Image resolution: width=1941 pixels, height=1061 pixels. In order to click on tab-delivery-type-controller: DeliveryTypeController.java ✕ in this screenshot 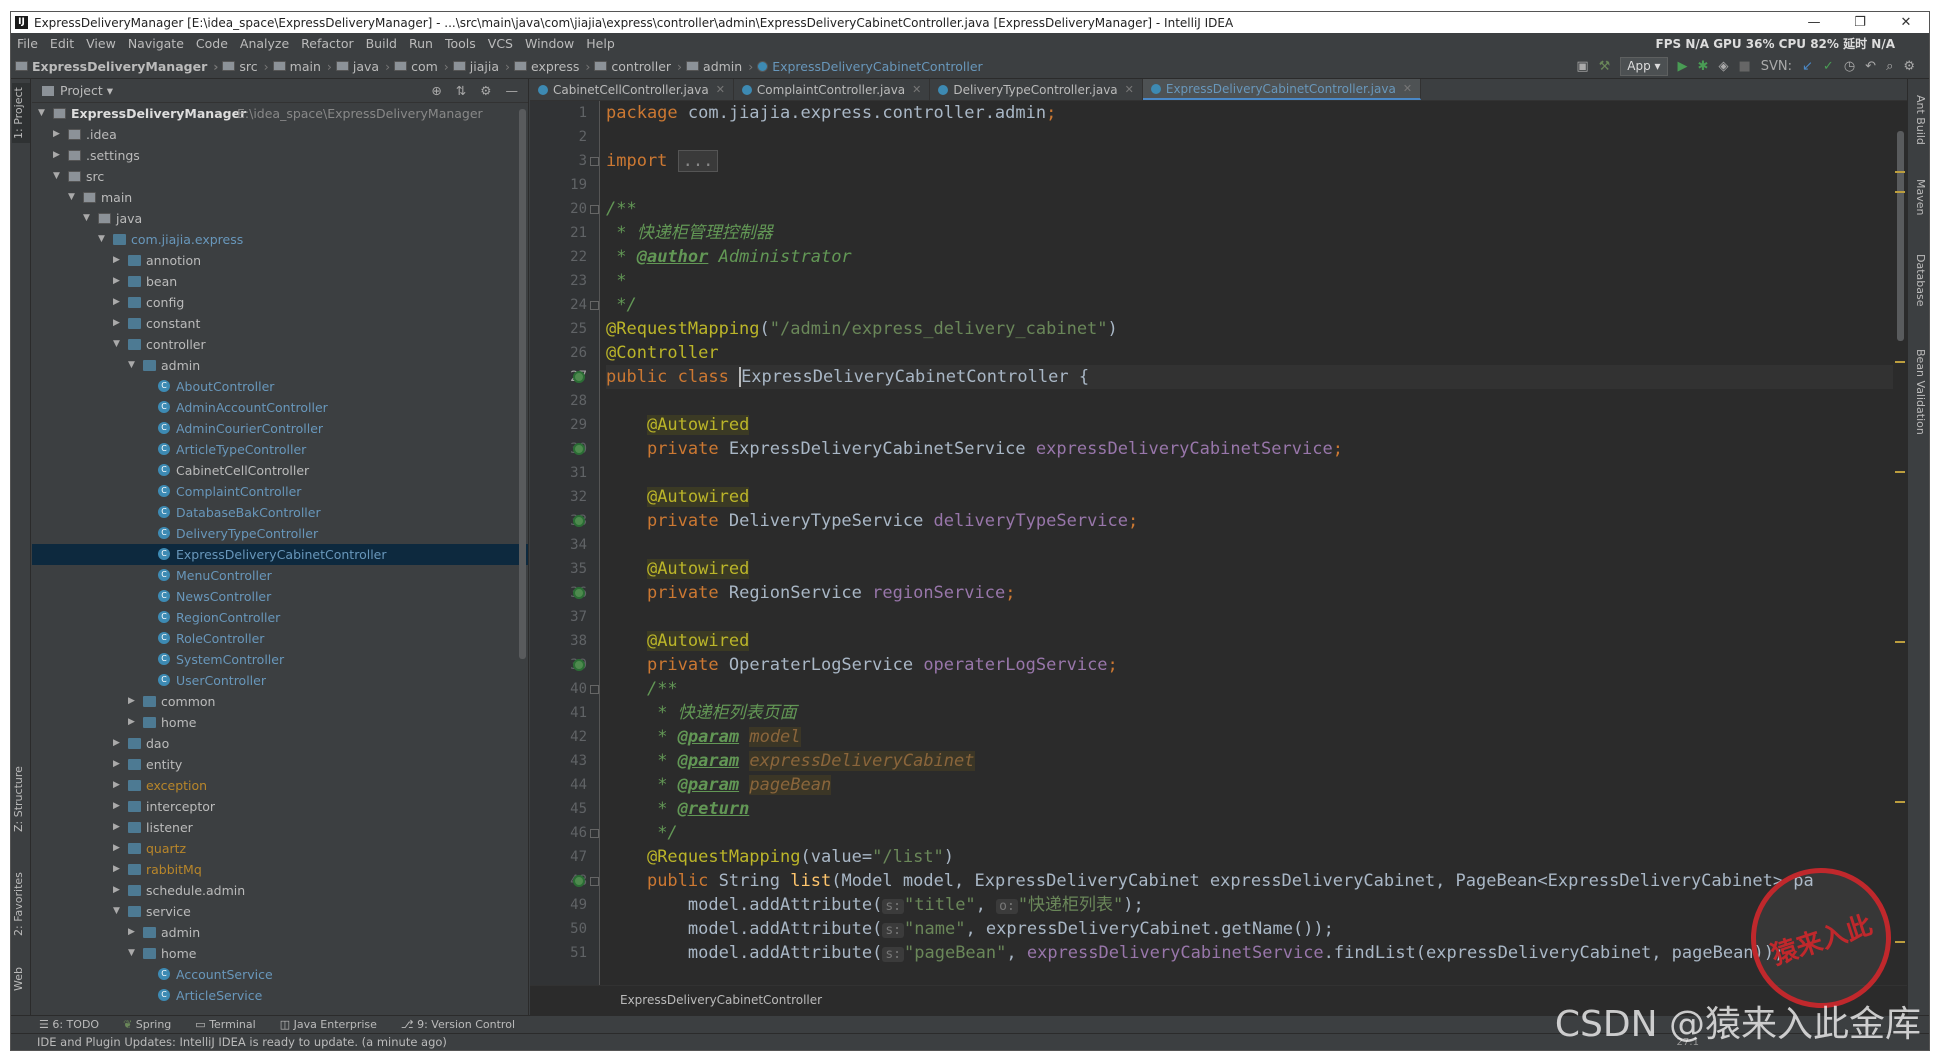, I will do `click(1036, 89)`.